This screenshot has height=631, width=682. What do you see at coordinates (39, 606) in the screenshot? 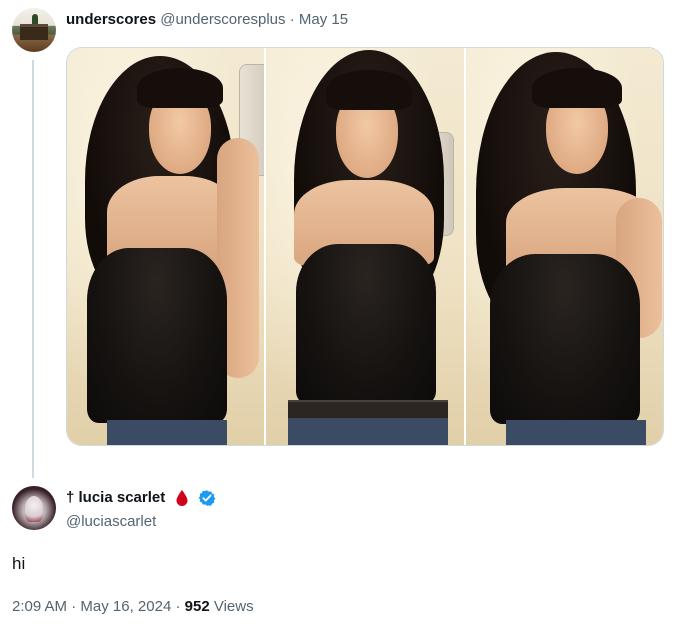
I see `tweet-time: 2:09 AM` at bounding box center [39, 606].